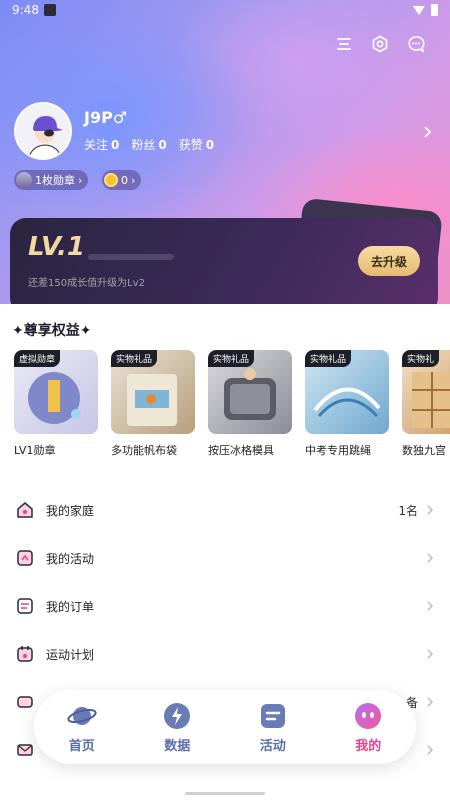  What do you see at coordinates (347, 392) in the screenshot?
I see `jump-rope-image: 实物礼品` at bounding box center [347, 392].